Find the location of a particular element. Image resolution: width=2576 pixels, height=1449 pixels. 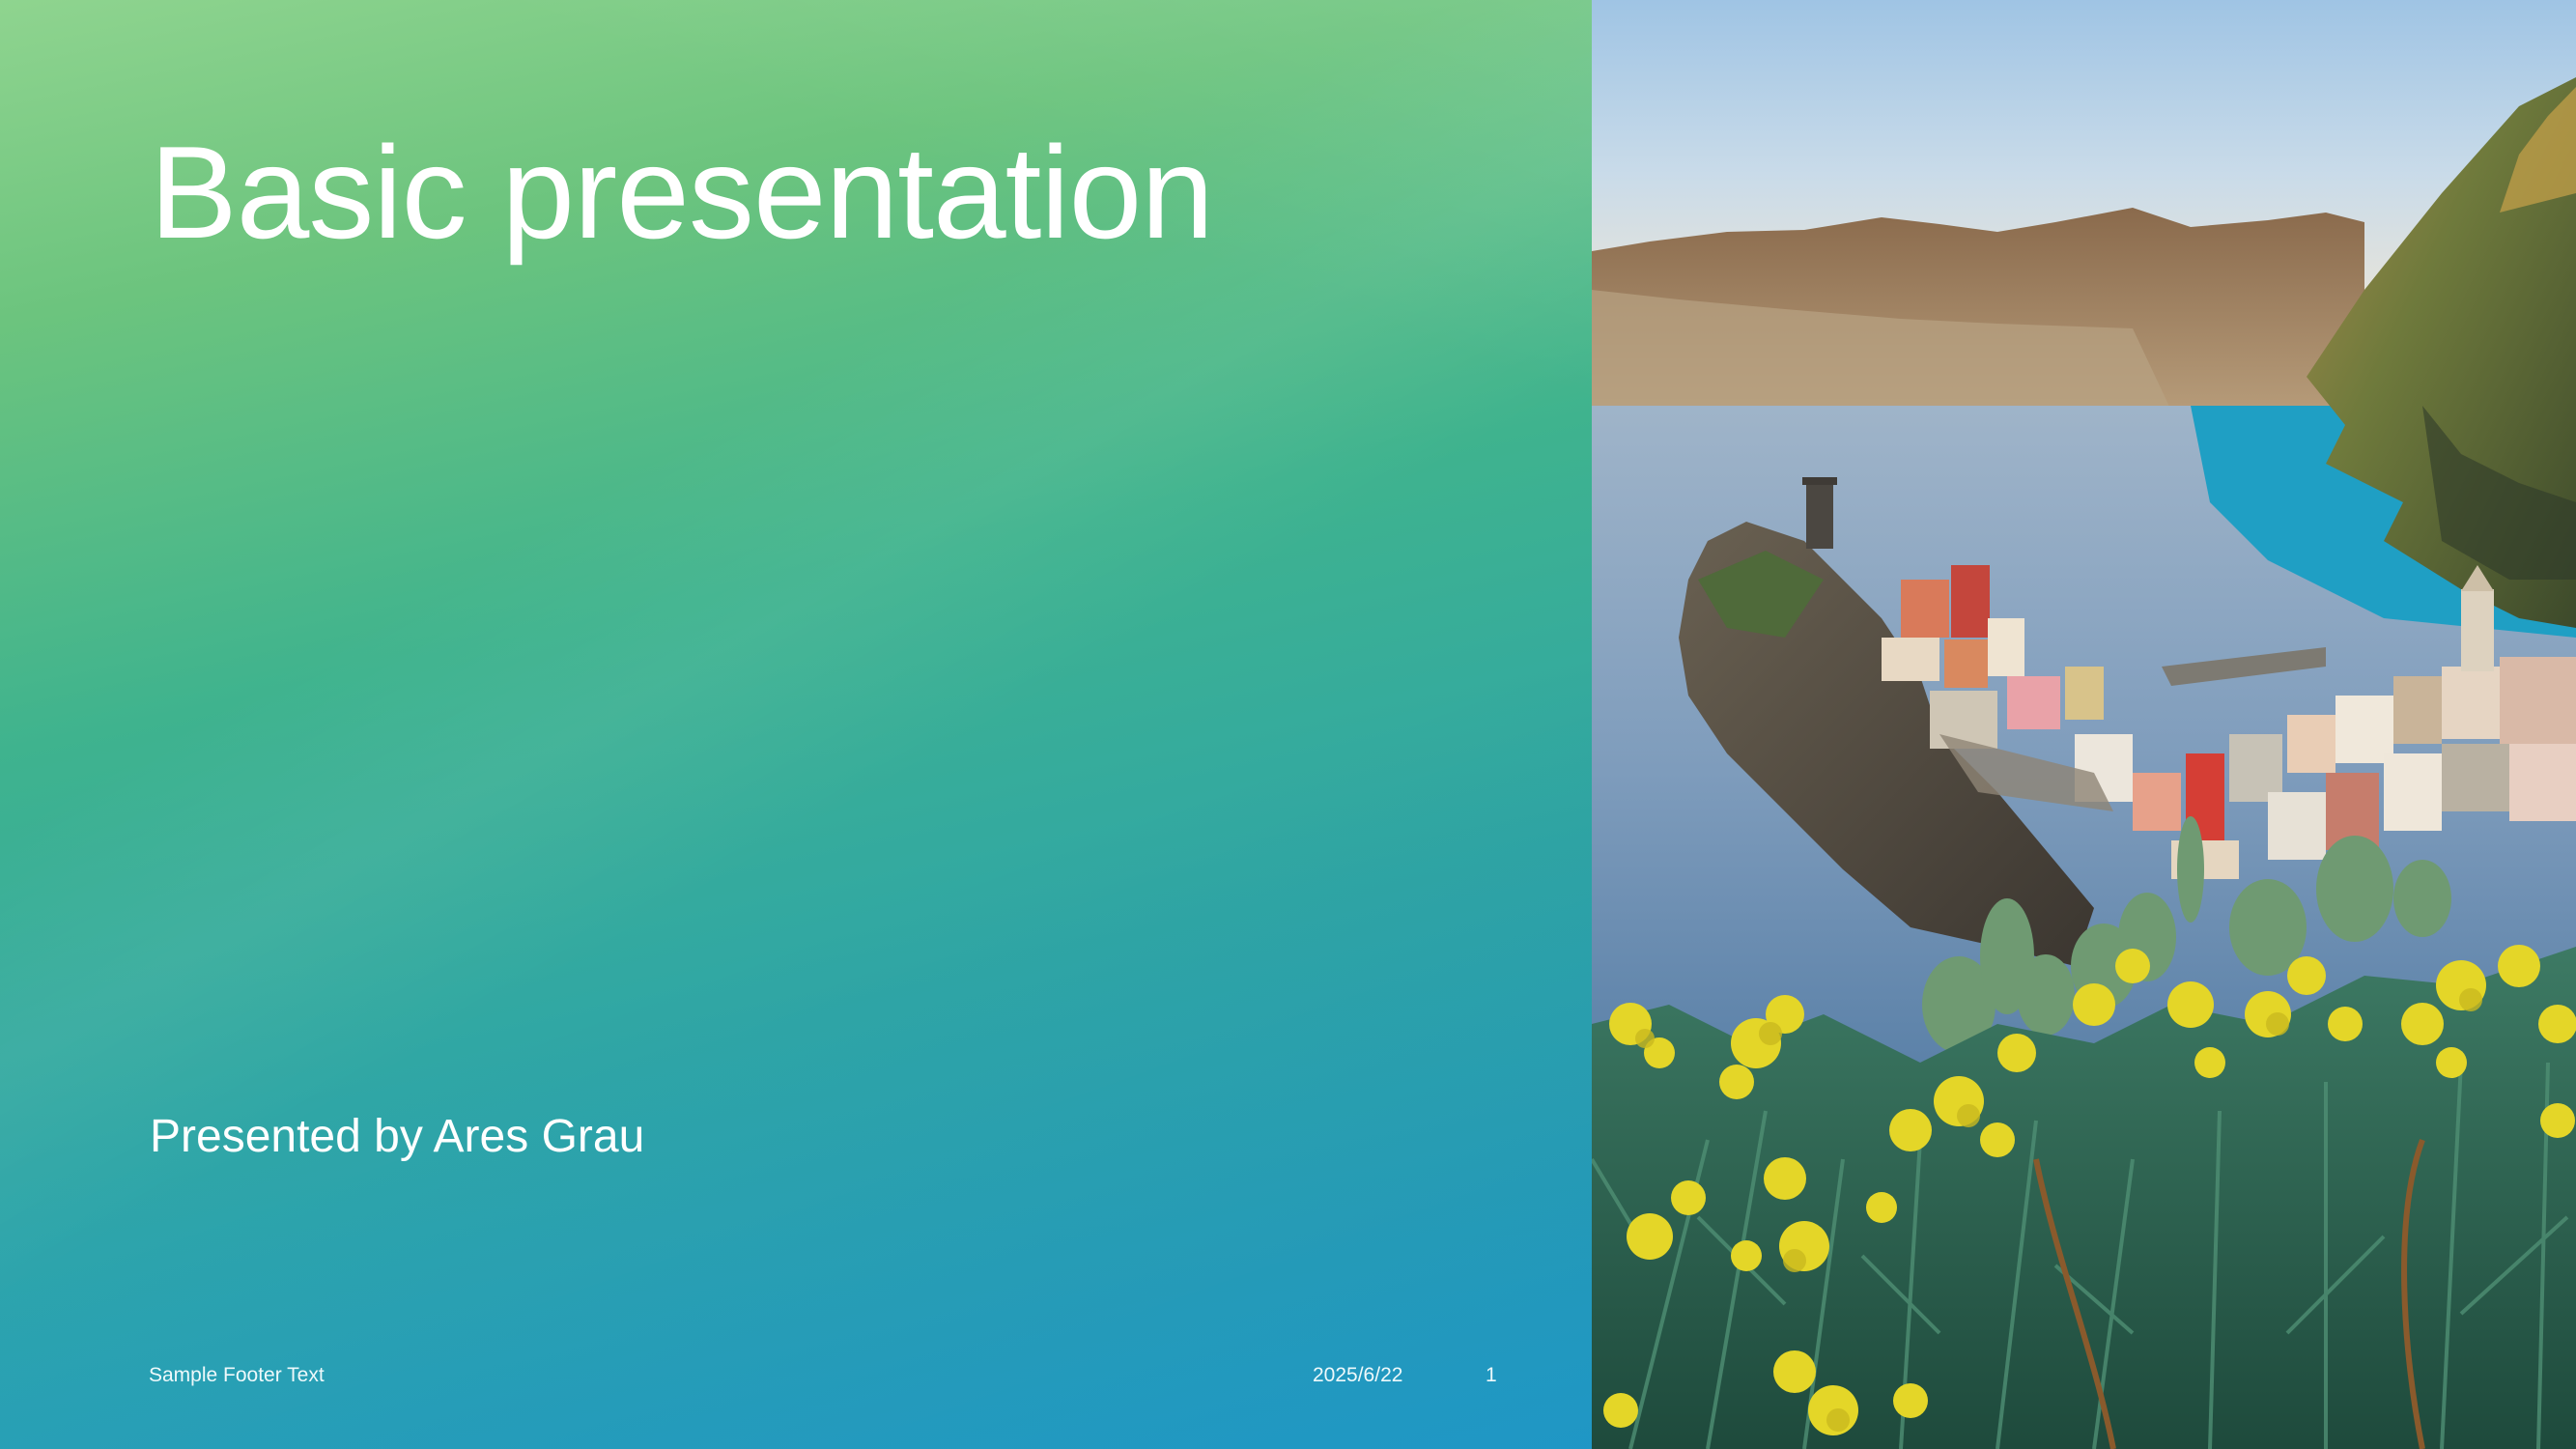

slide-title: Basic presentation is located at coordinates (682, 192).